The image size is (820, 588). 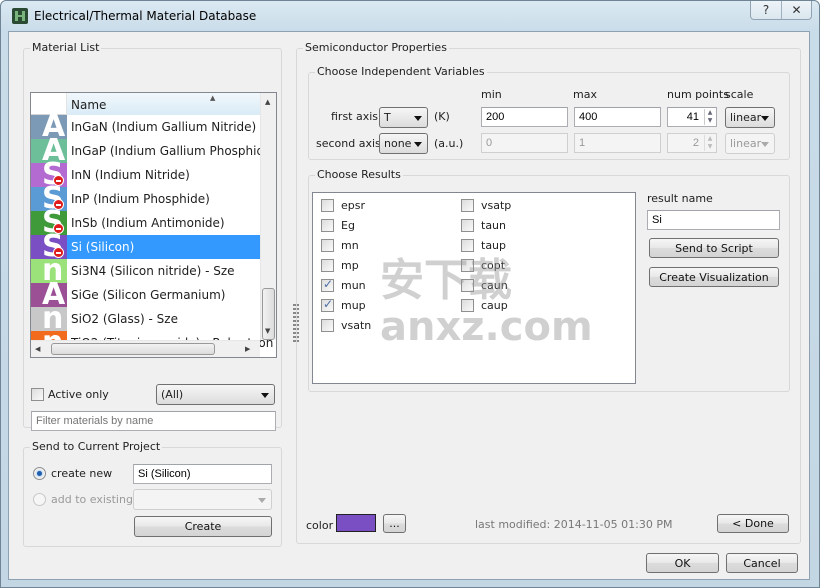 I want to click on create-new-name-input, so click(x=202, y=474).